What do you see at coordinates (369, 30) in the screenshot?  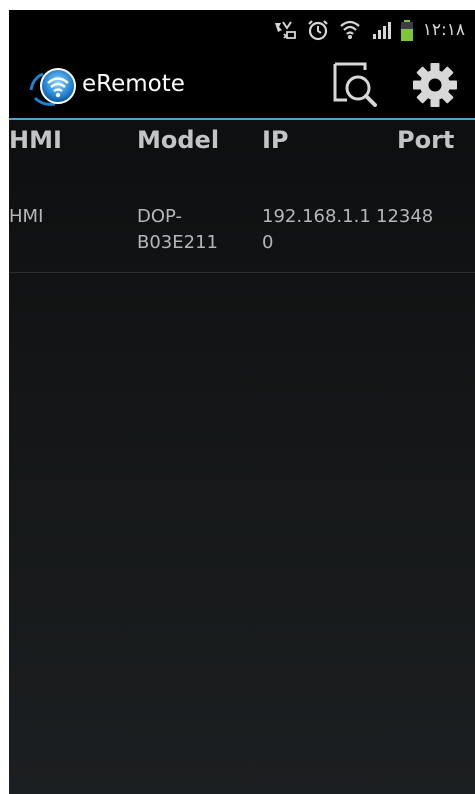 I see `status-icons: ١٢:١٨` at bounding box center [369, 30].